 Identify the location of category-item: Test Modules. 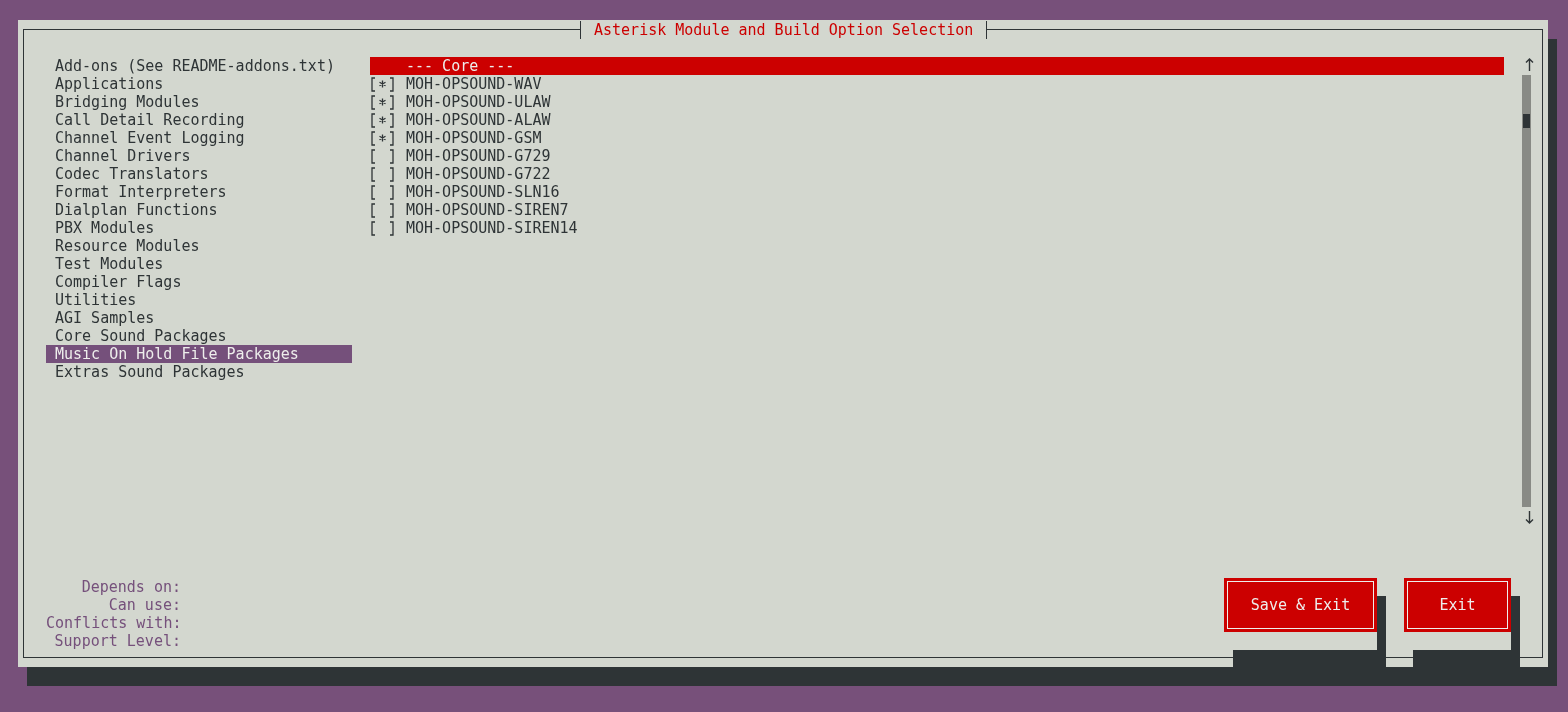
(199, 264).